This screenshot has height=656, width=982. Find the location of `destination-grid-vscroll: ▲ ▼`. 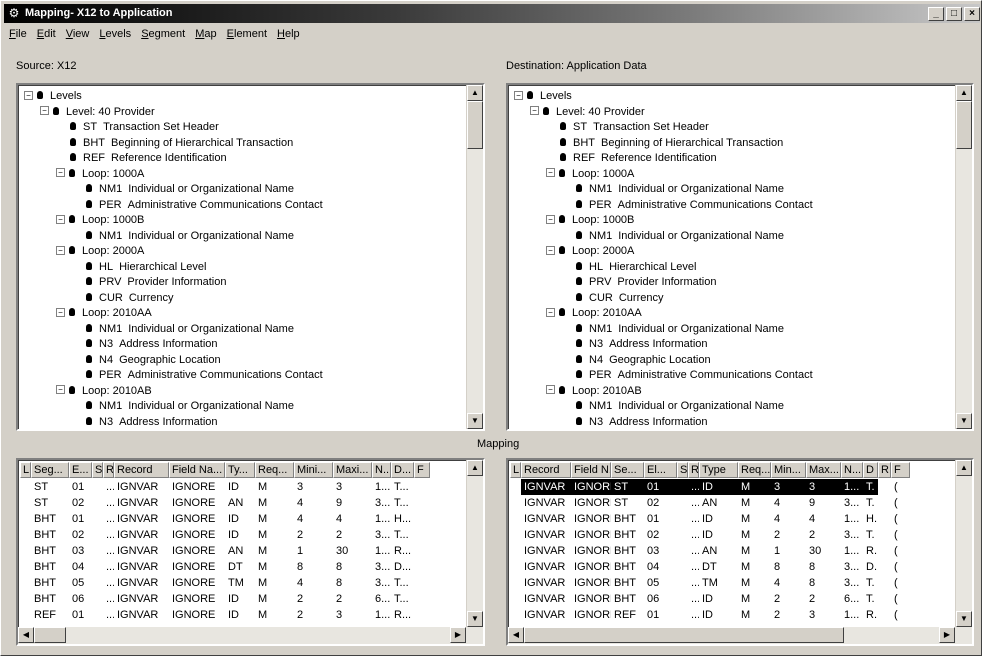

destination-grid-vscroll: ▲ ▼ is located at coordinates (963, 543).